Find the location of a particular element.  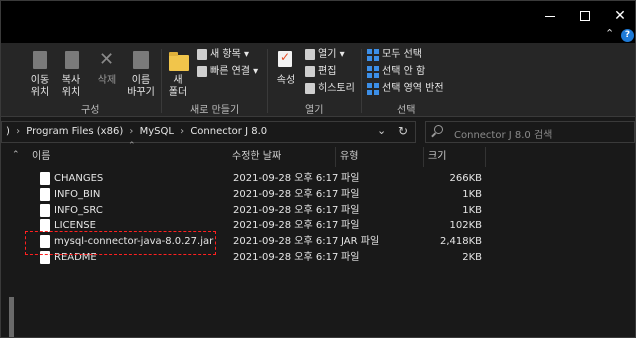

move-to-icon is located at coordinates (40, 60).